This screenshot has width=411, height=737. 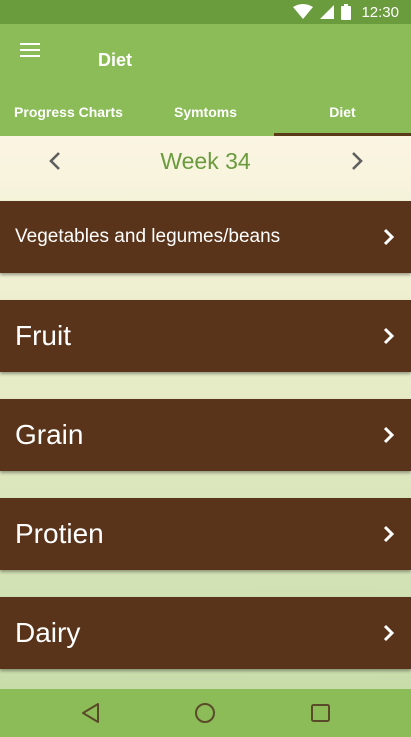 What do you see at coordinates (48, 632) in the screenshot?
I see `category-label: Dairy` at bounding box center [48, 632].